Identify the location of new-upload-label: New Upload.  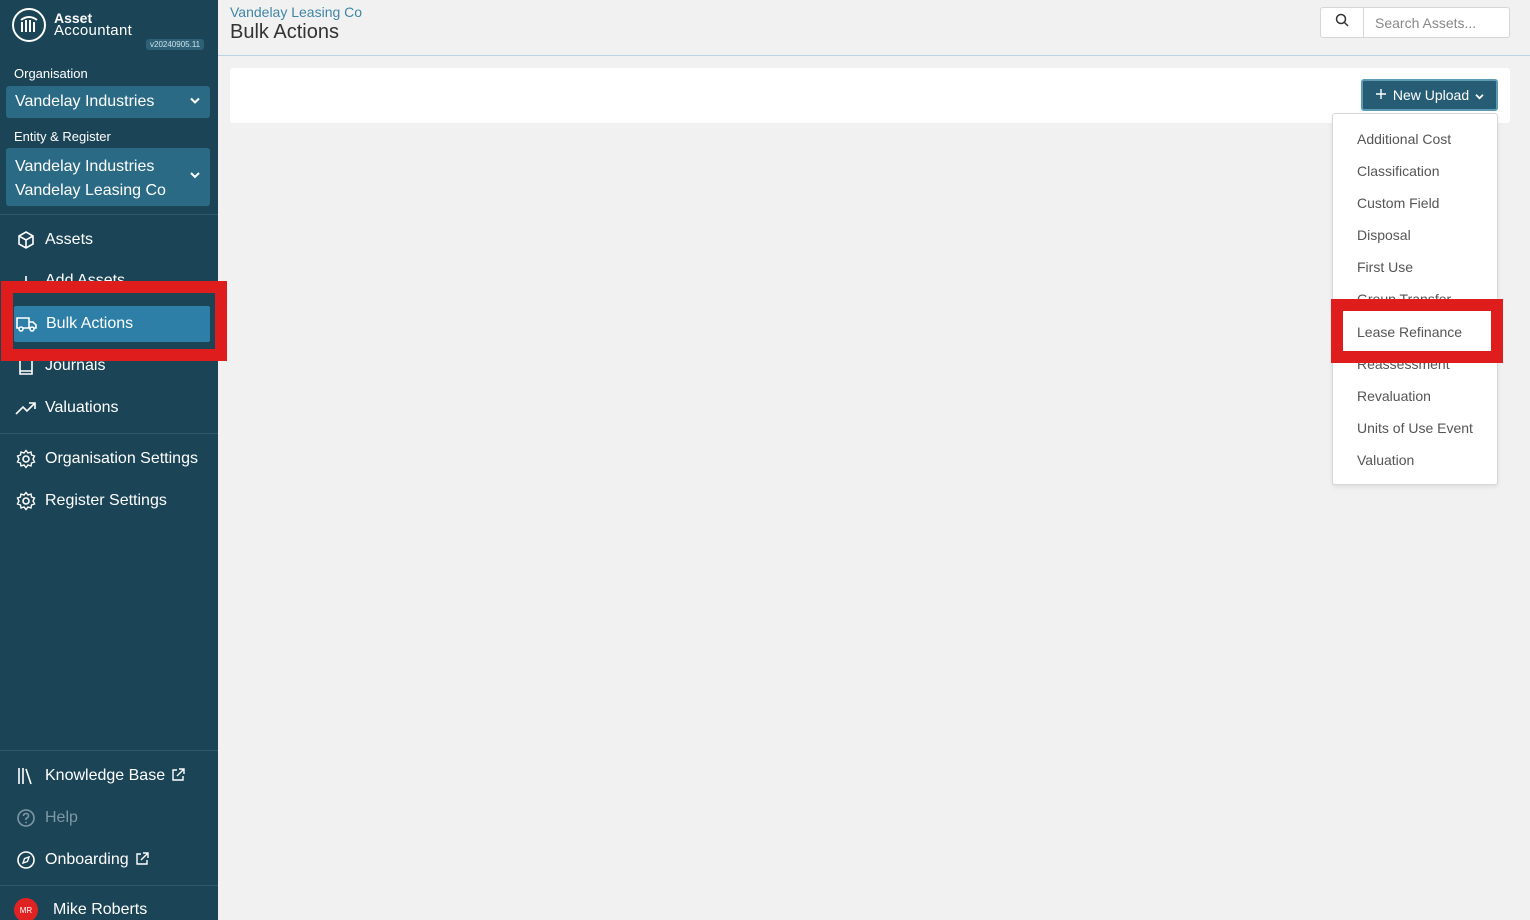
(1431, 95).